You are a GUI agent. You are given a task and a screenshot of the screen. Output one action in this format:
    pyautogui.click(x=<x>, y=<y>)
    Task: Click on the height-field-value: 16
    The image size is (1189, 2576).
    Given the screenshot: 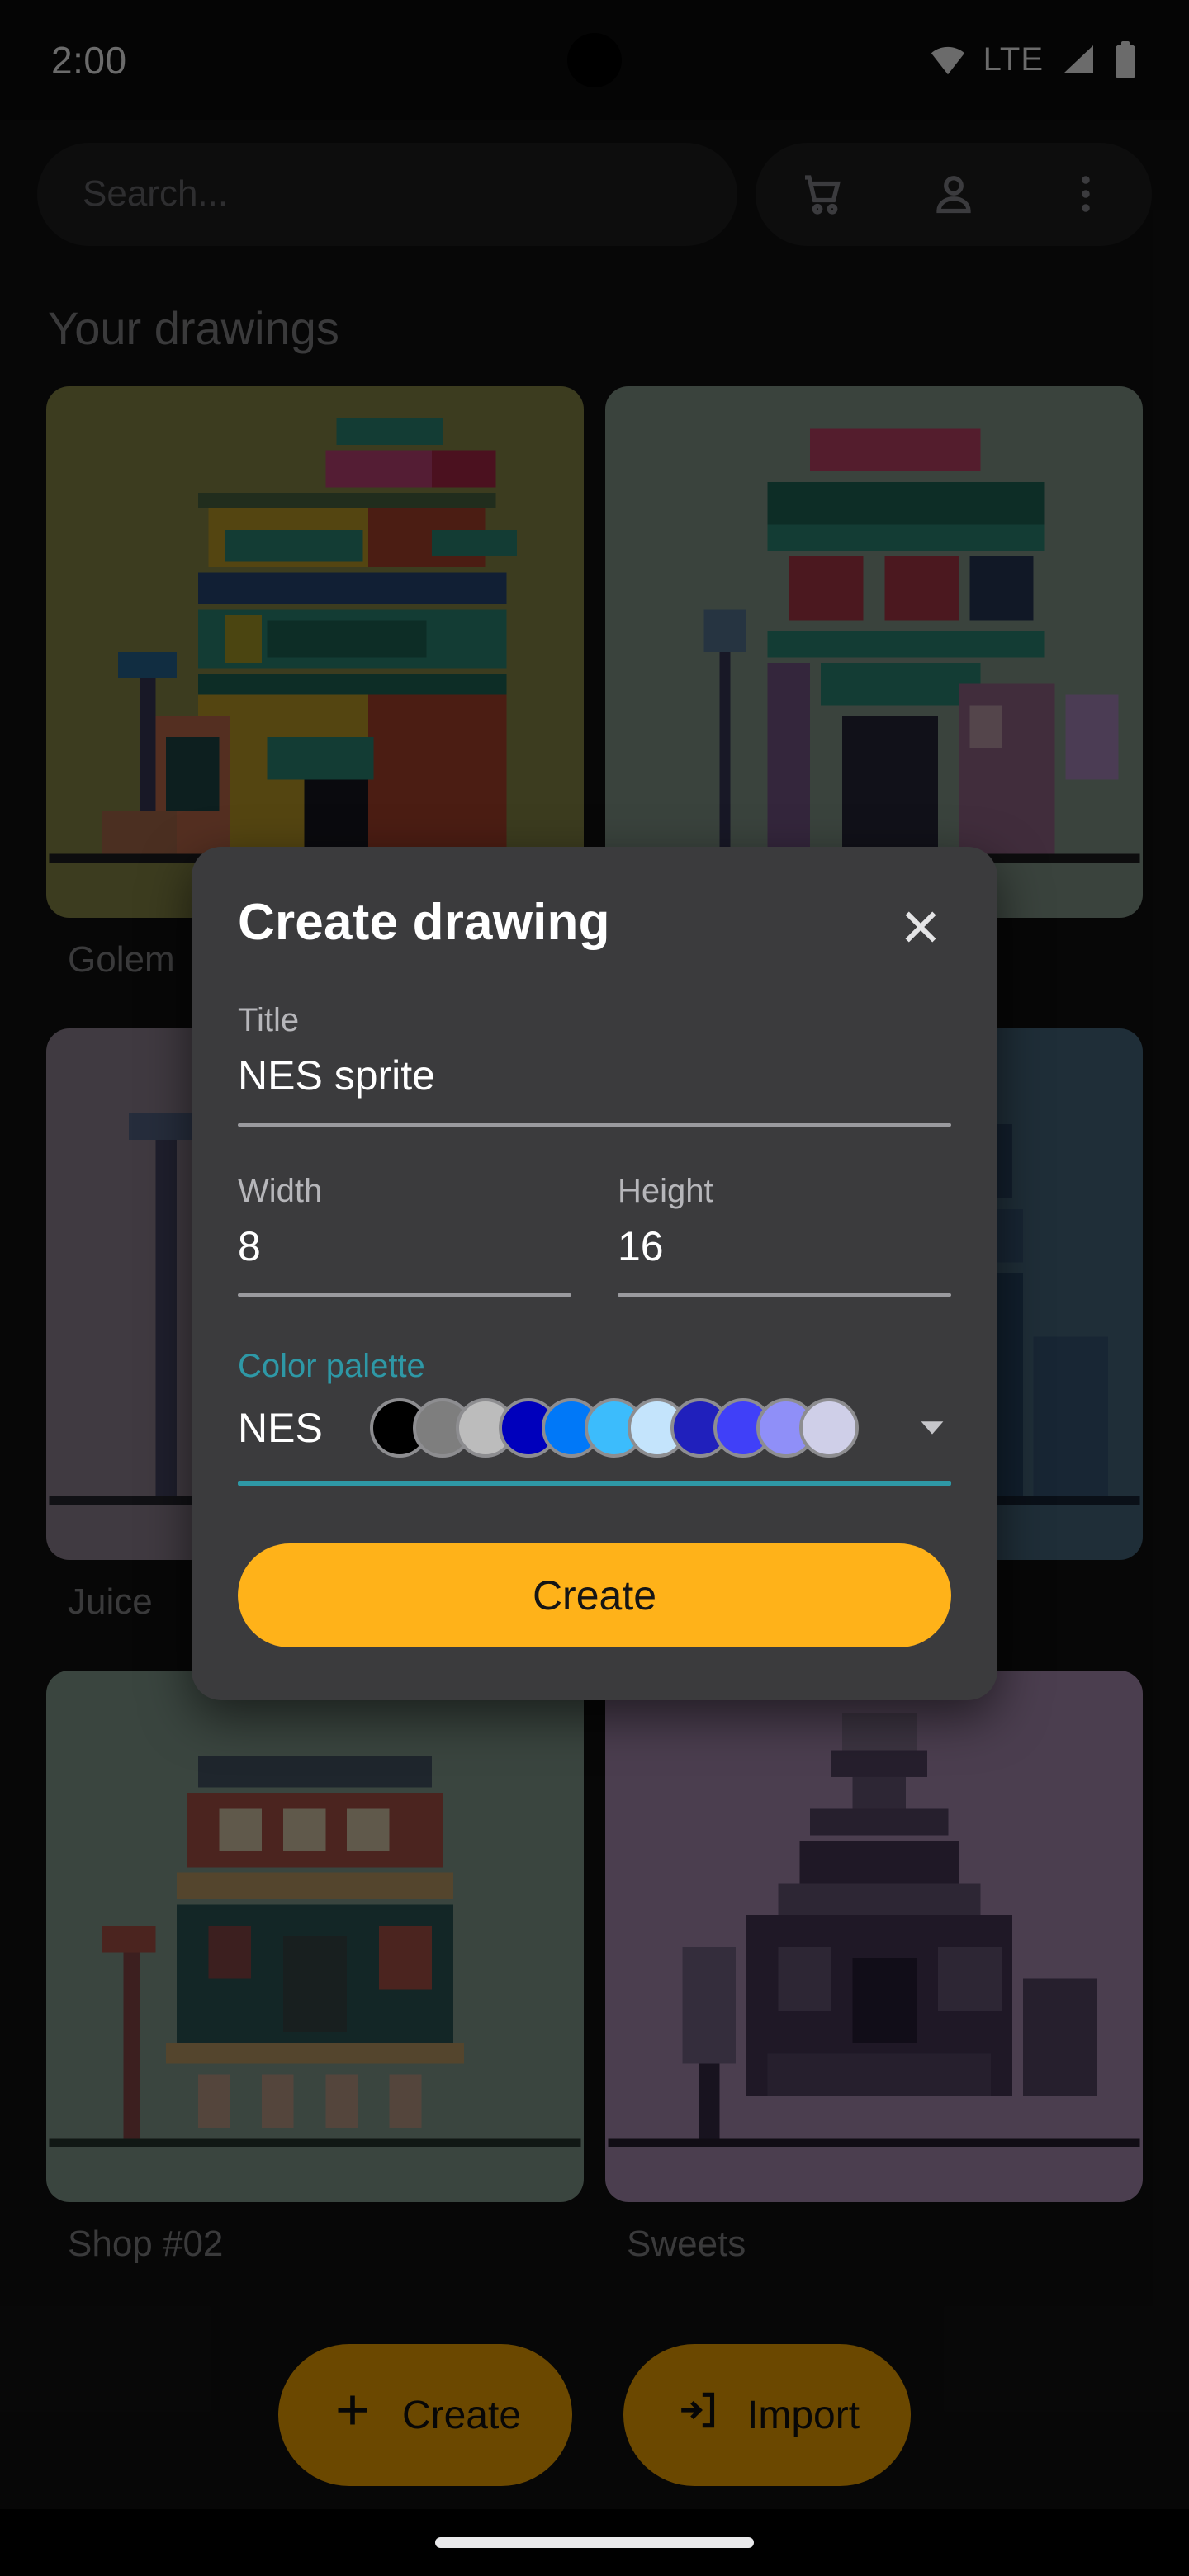 What is the action you would take?
    pyautogui.click(x=784, y=1247)
    